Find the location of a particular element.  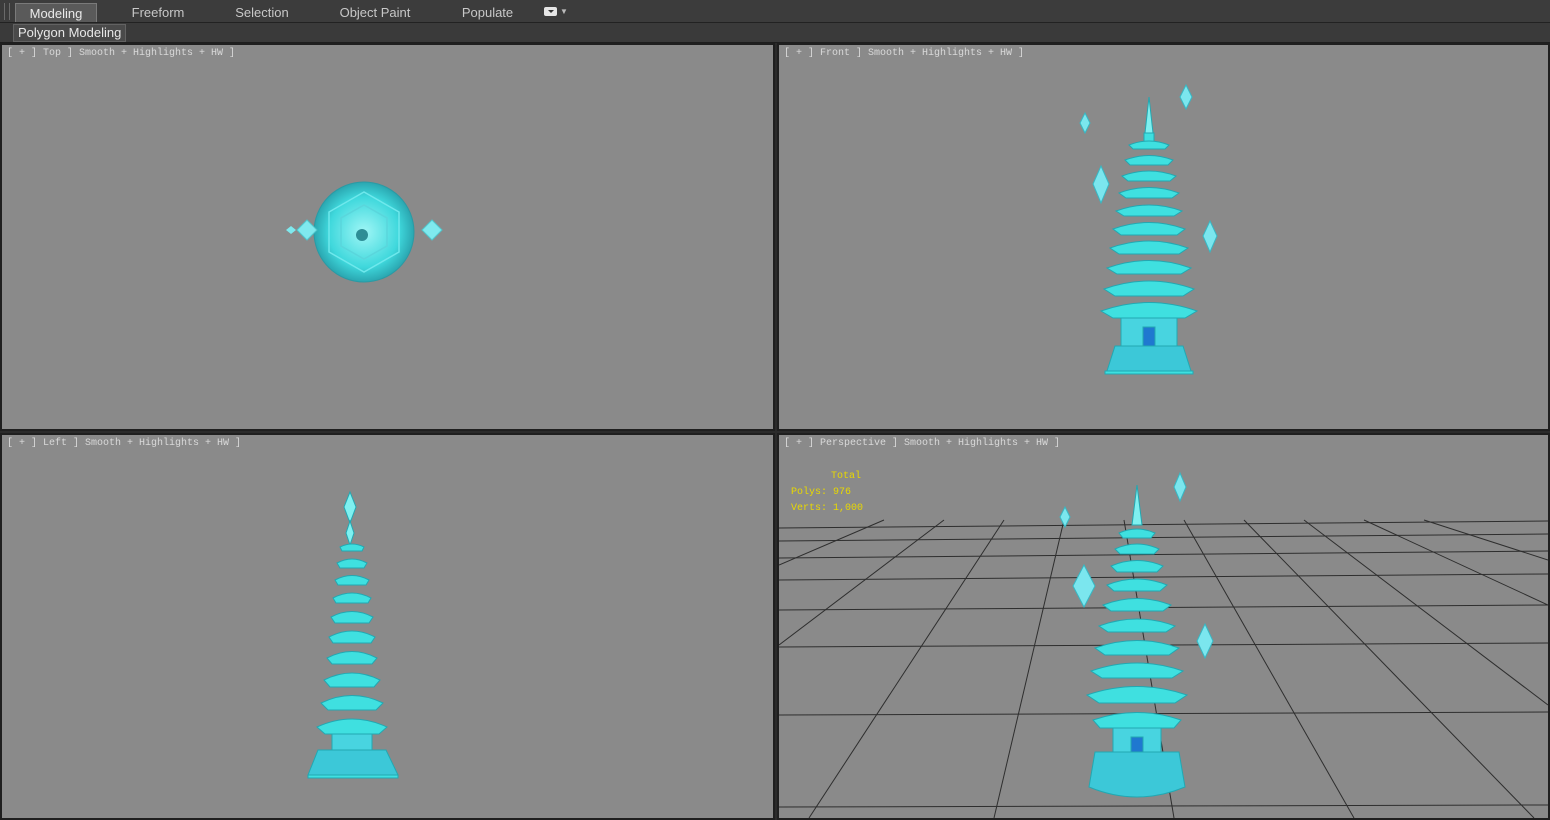

chevron-down-icon: ▼ is located at coordinates (564, 11).